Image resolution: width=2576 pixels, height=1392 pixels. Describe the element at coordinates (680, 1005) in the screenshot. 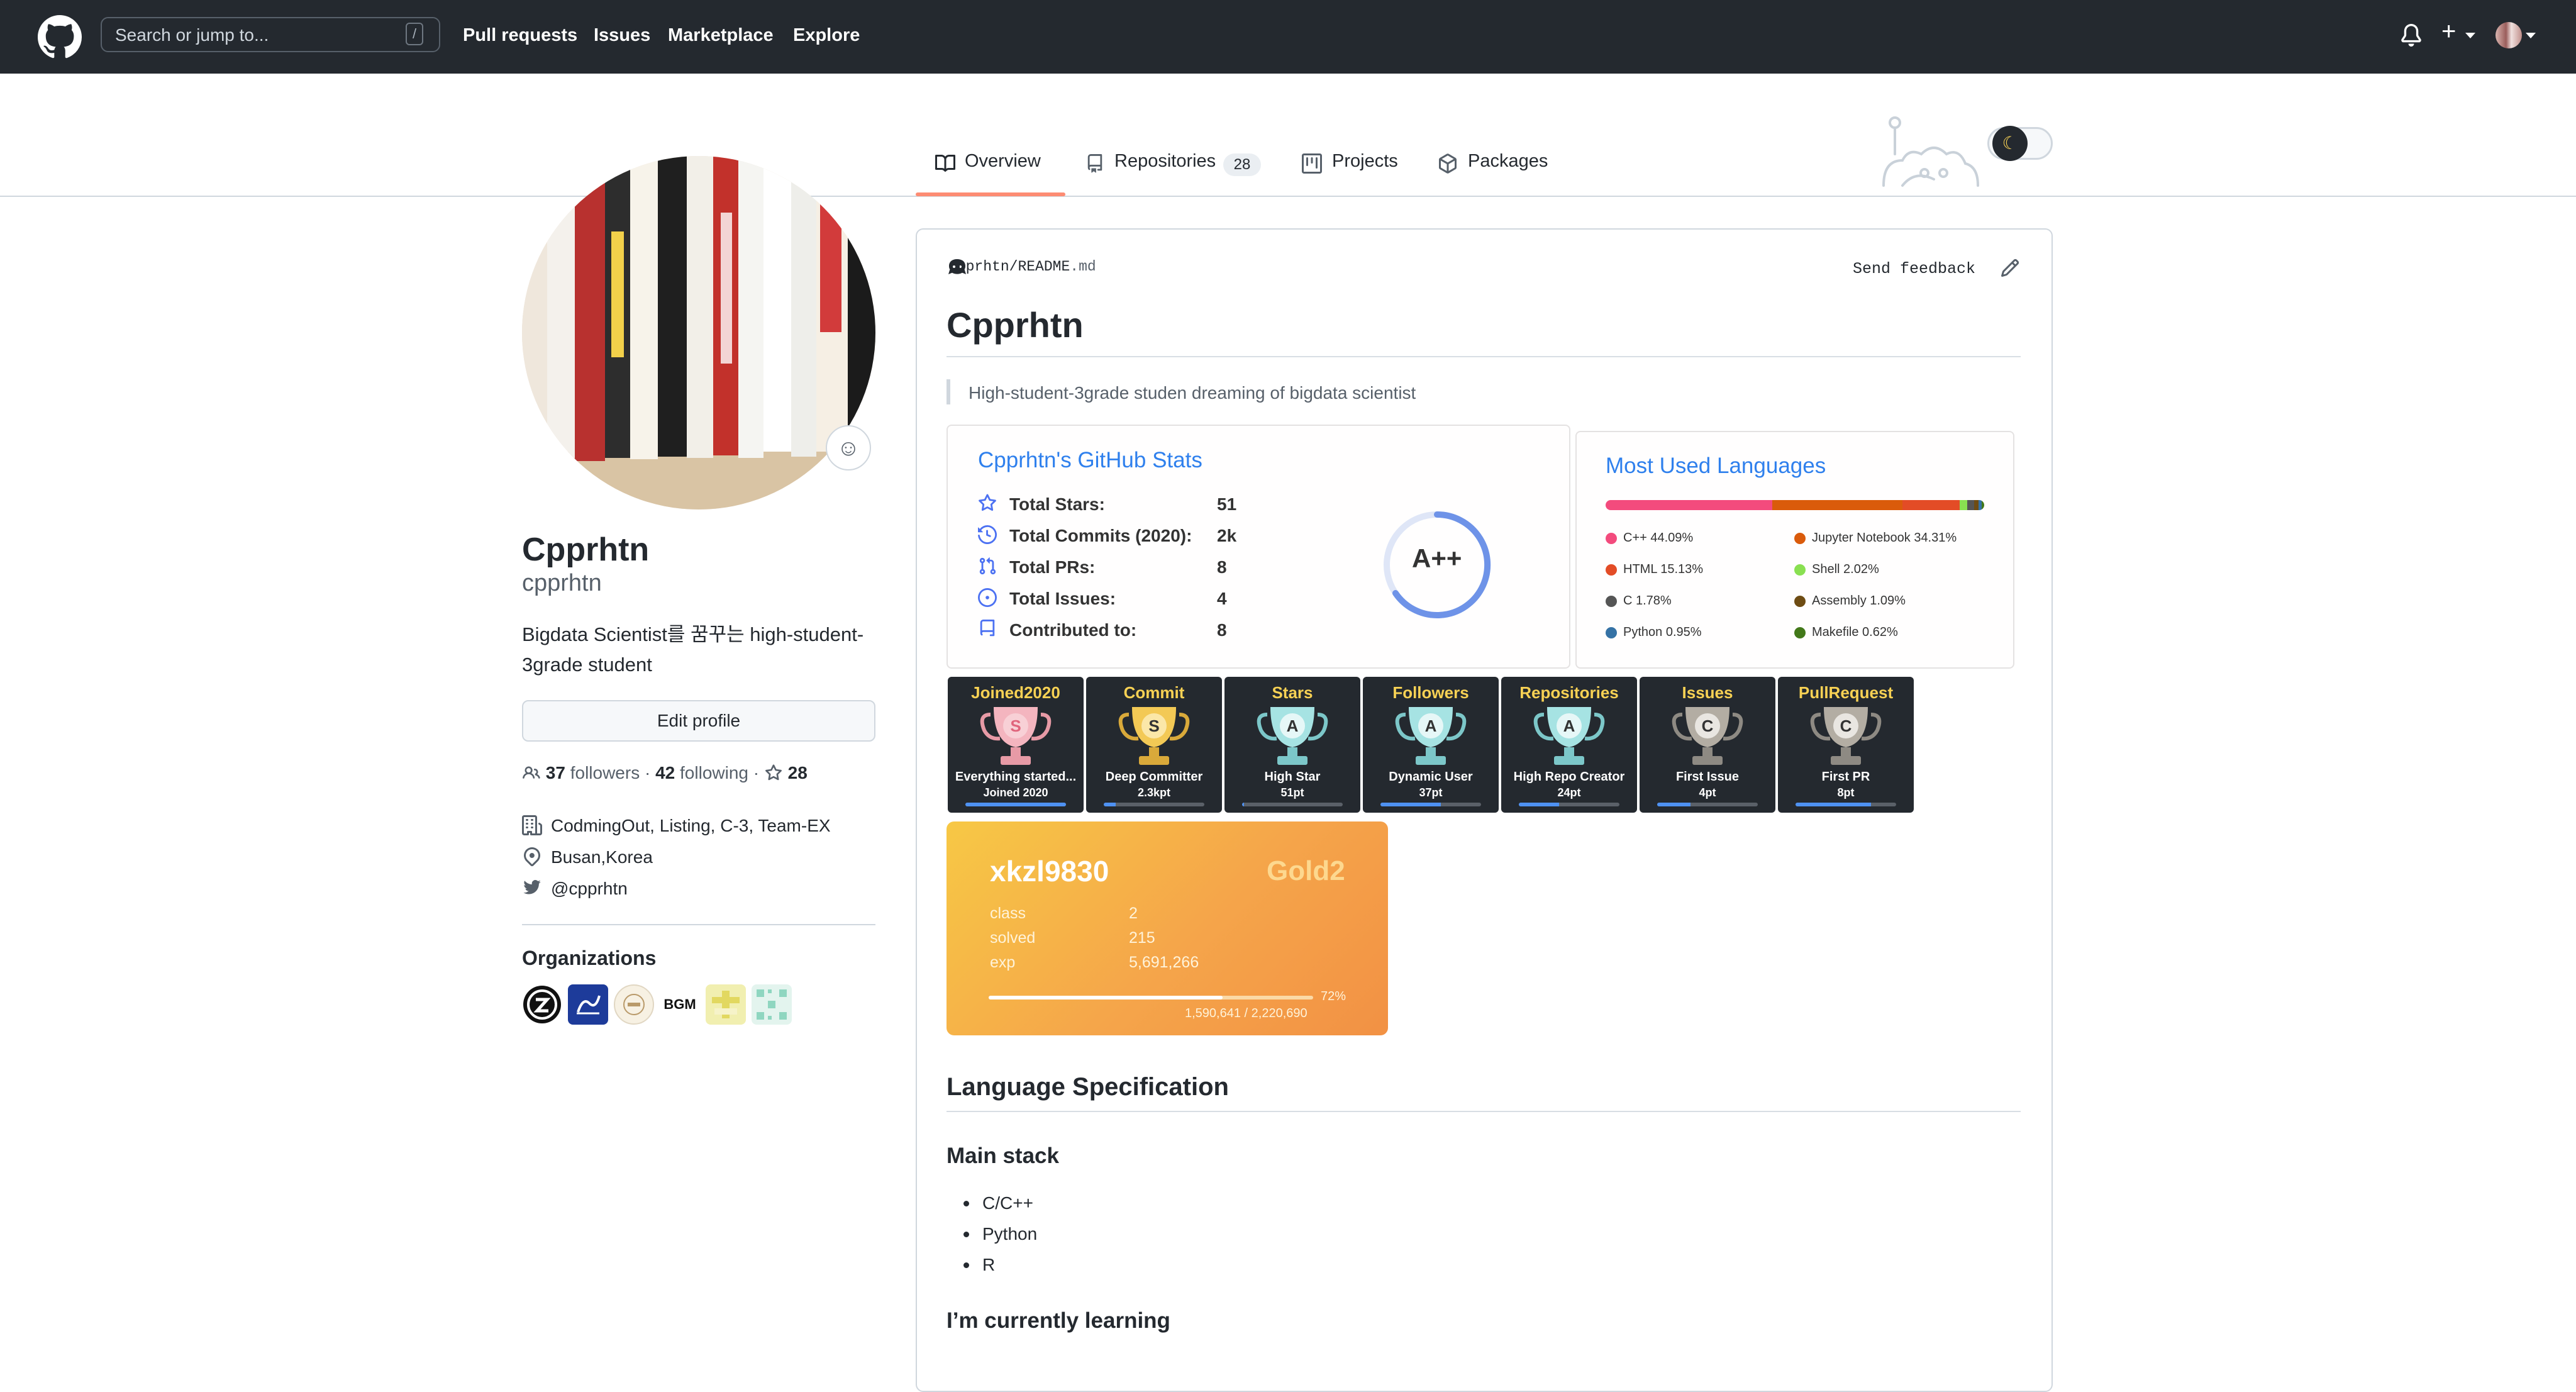

I see `org-avatar: BGM` at that location.